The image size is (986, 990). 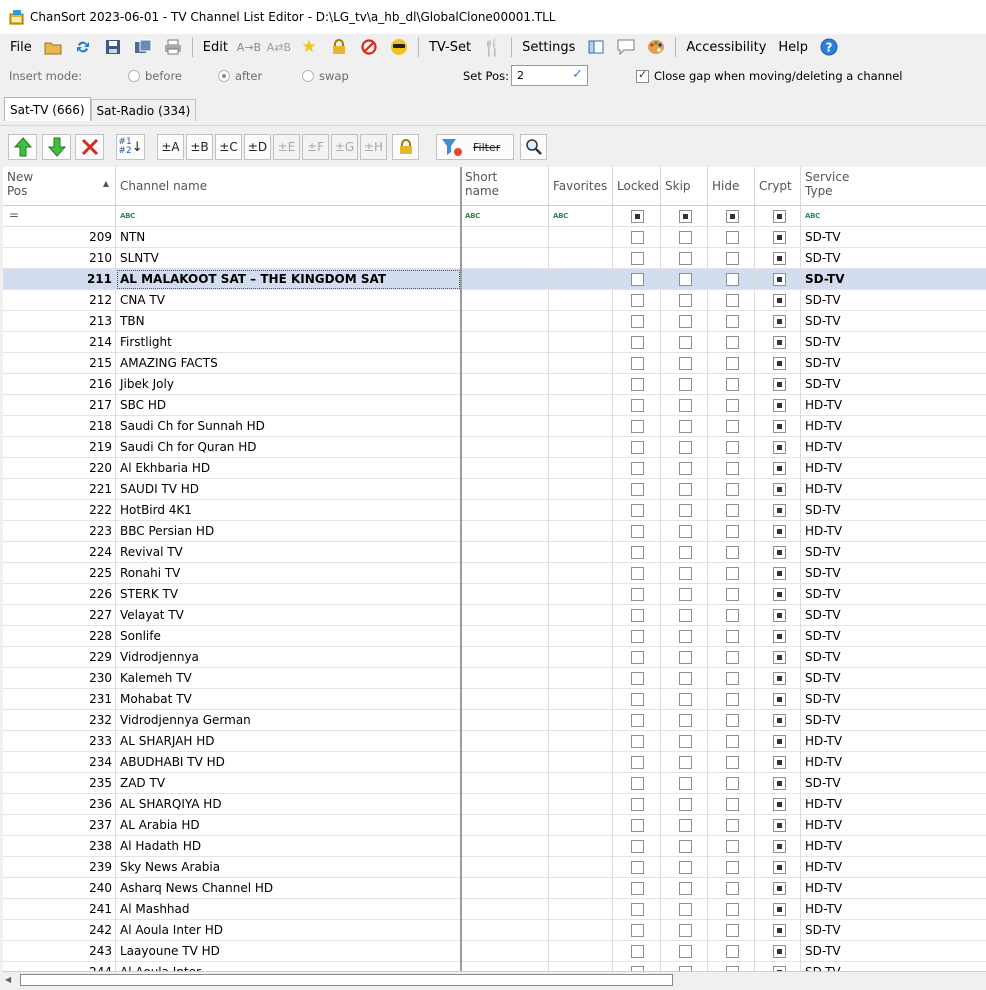 I want to click on cell-newpos: 233, so click(x=59, y=741).